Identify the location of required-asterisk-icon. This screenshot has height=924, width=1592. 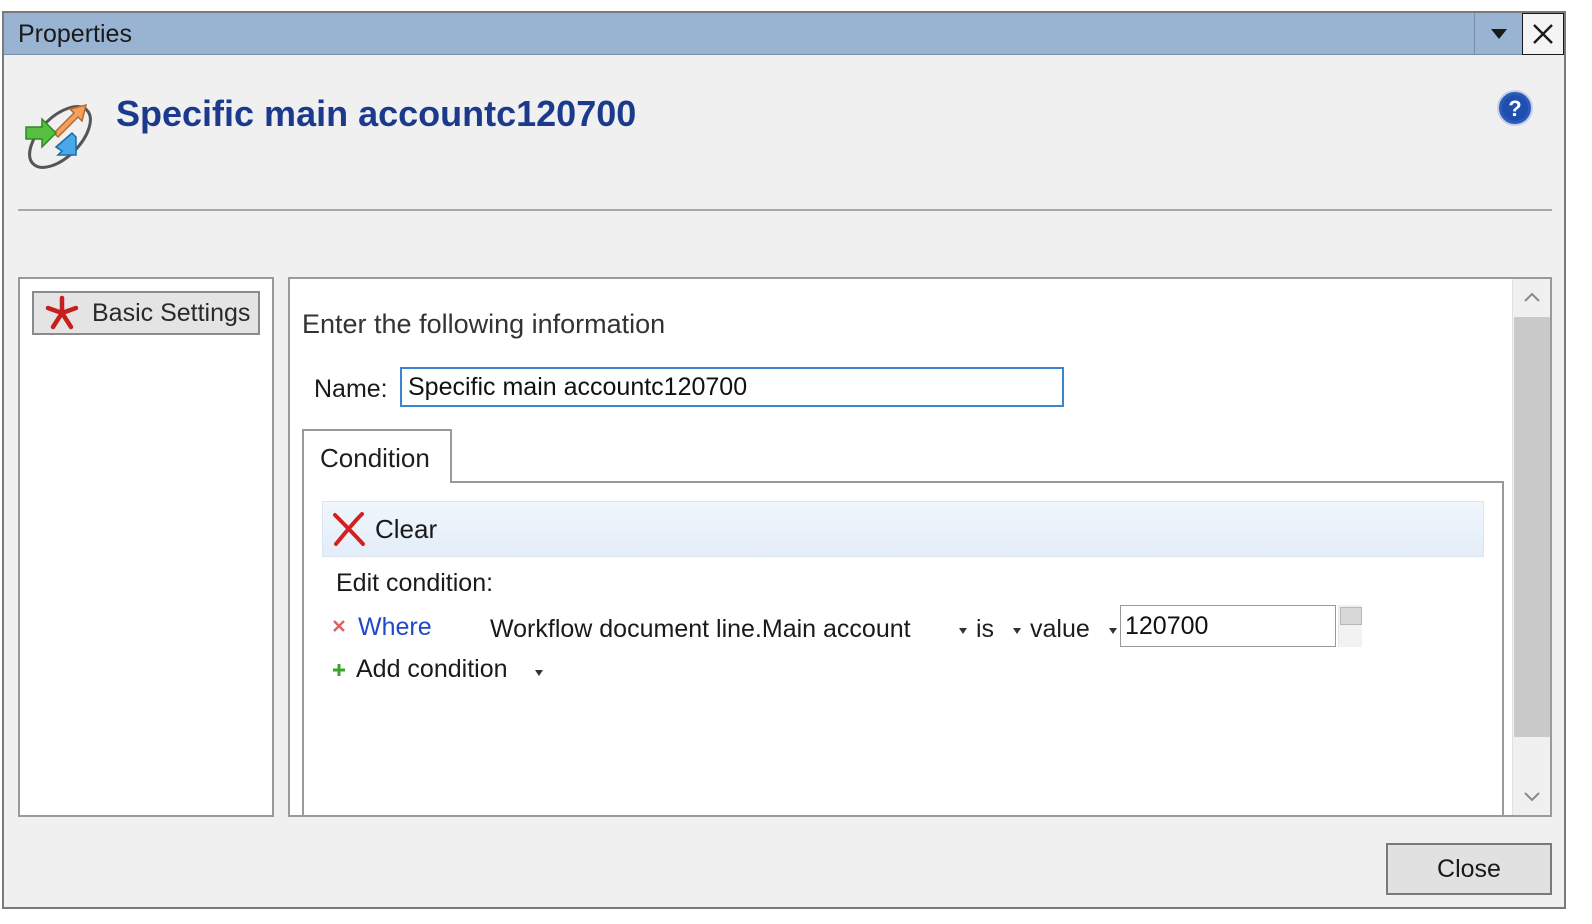
(62, 312).